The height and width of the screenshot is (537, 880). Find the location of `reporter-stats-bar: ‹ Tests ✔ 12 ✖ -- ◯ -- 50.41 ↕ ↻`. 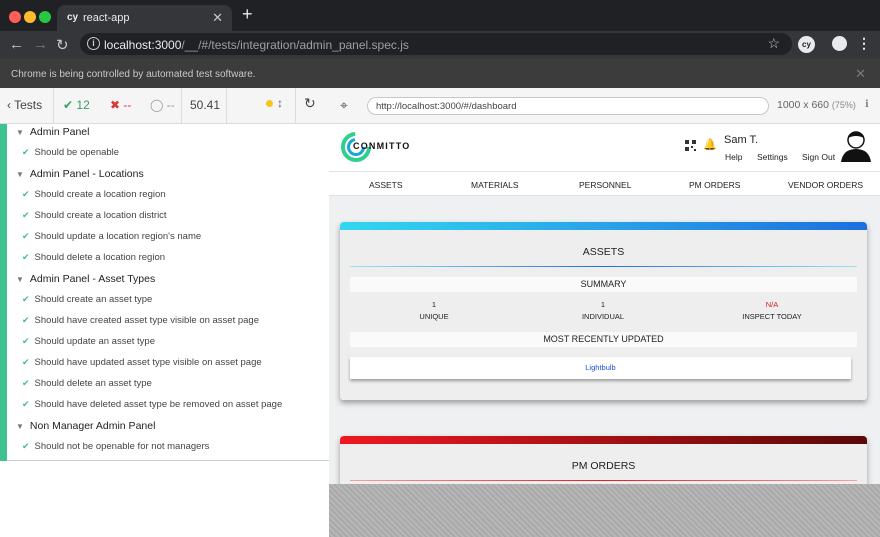

reporter-stats-bar: ‹ Tests ✔ 12 ✖ -- ◯ -- 50.41 ↕ ↻ is located at coordinates (164, 106).